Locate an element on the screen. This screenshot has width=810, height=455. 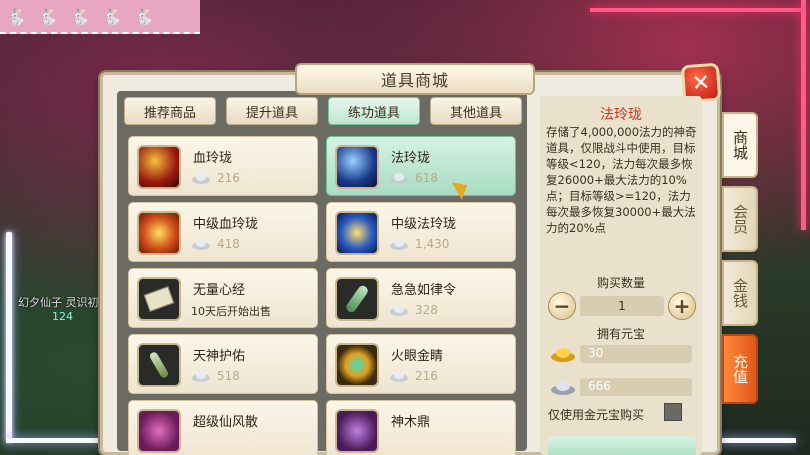
side-tab-label: 金钱 is located at coordinates (740, 293).